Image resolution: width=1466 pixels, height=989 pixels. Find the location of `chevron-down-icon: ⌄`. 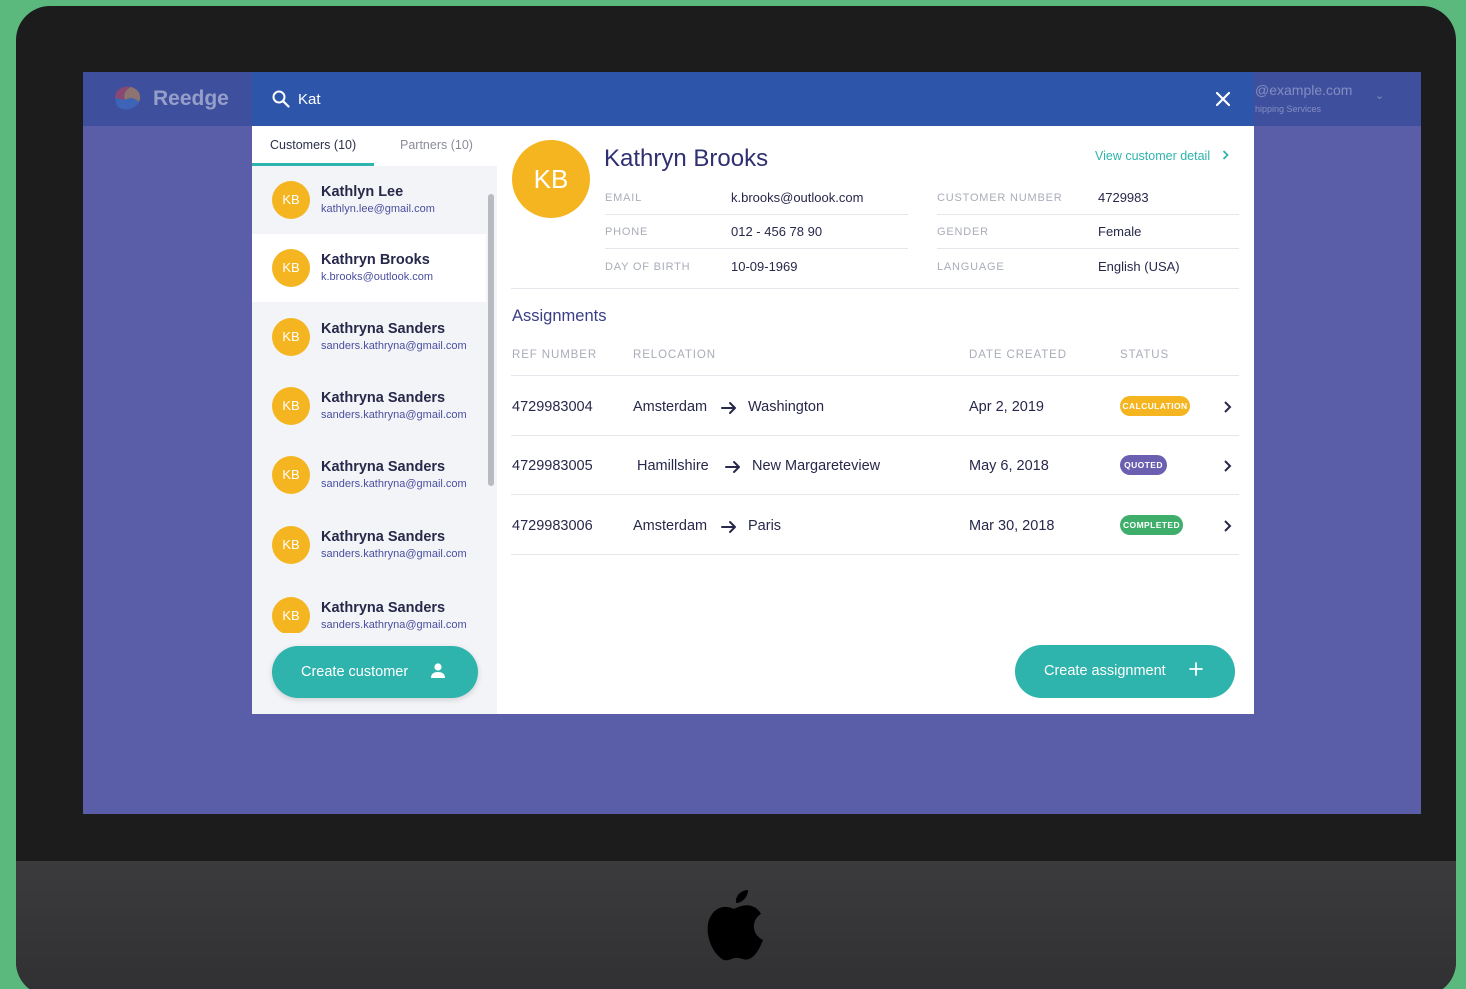

chevron-down-icon: ⌄ is located at coordinates (1379, 95).